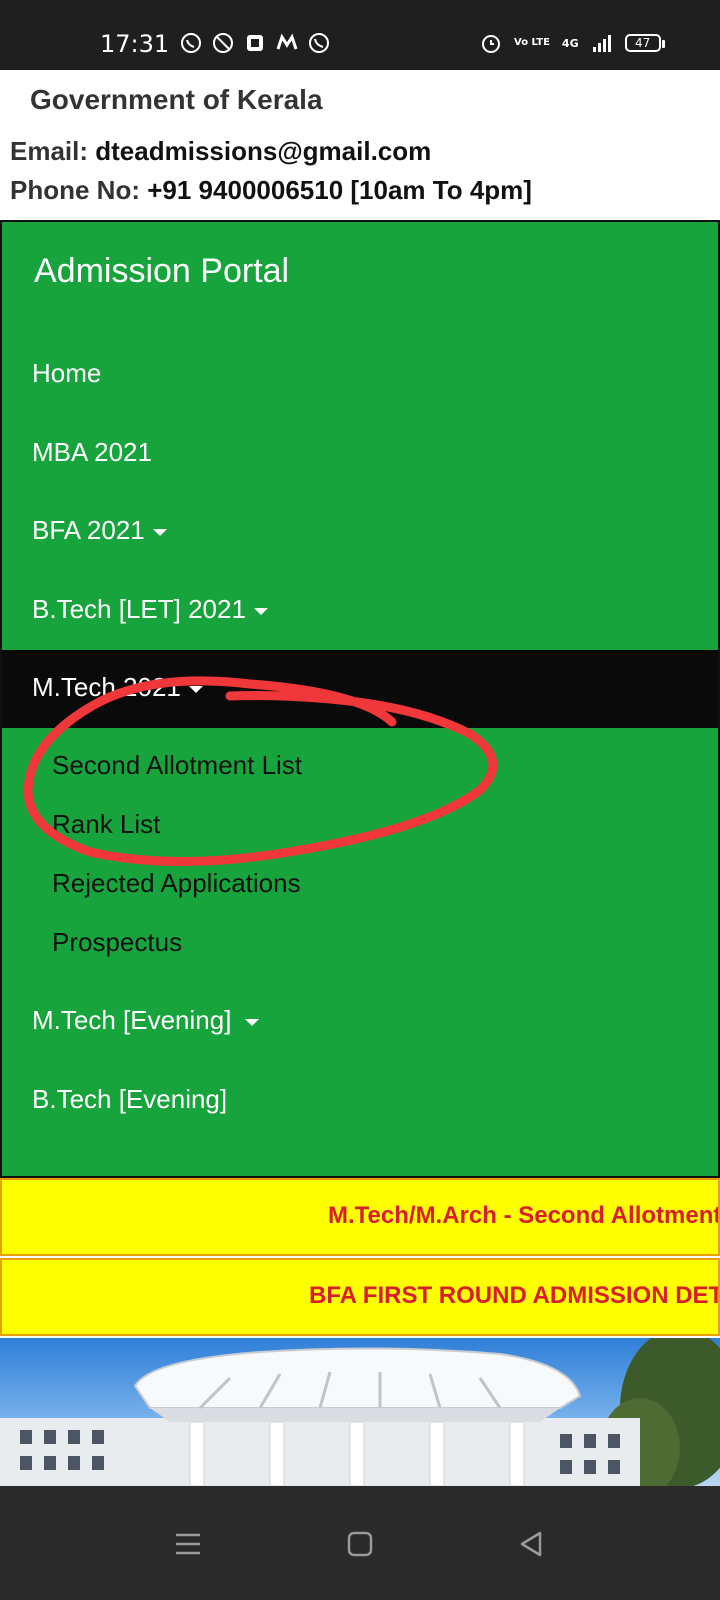 The image size is (720, 1600). I want to click on nav-item-btech-evening: B.Tech [Evening], so click(129, 1099).